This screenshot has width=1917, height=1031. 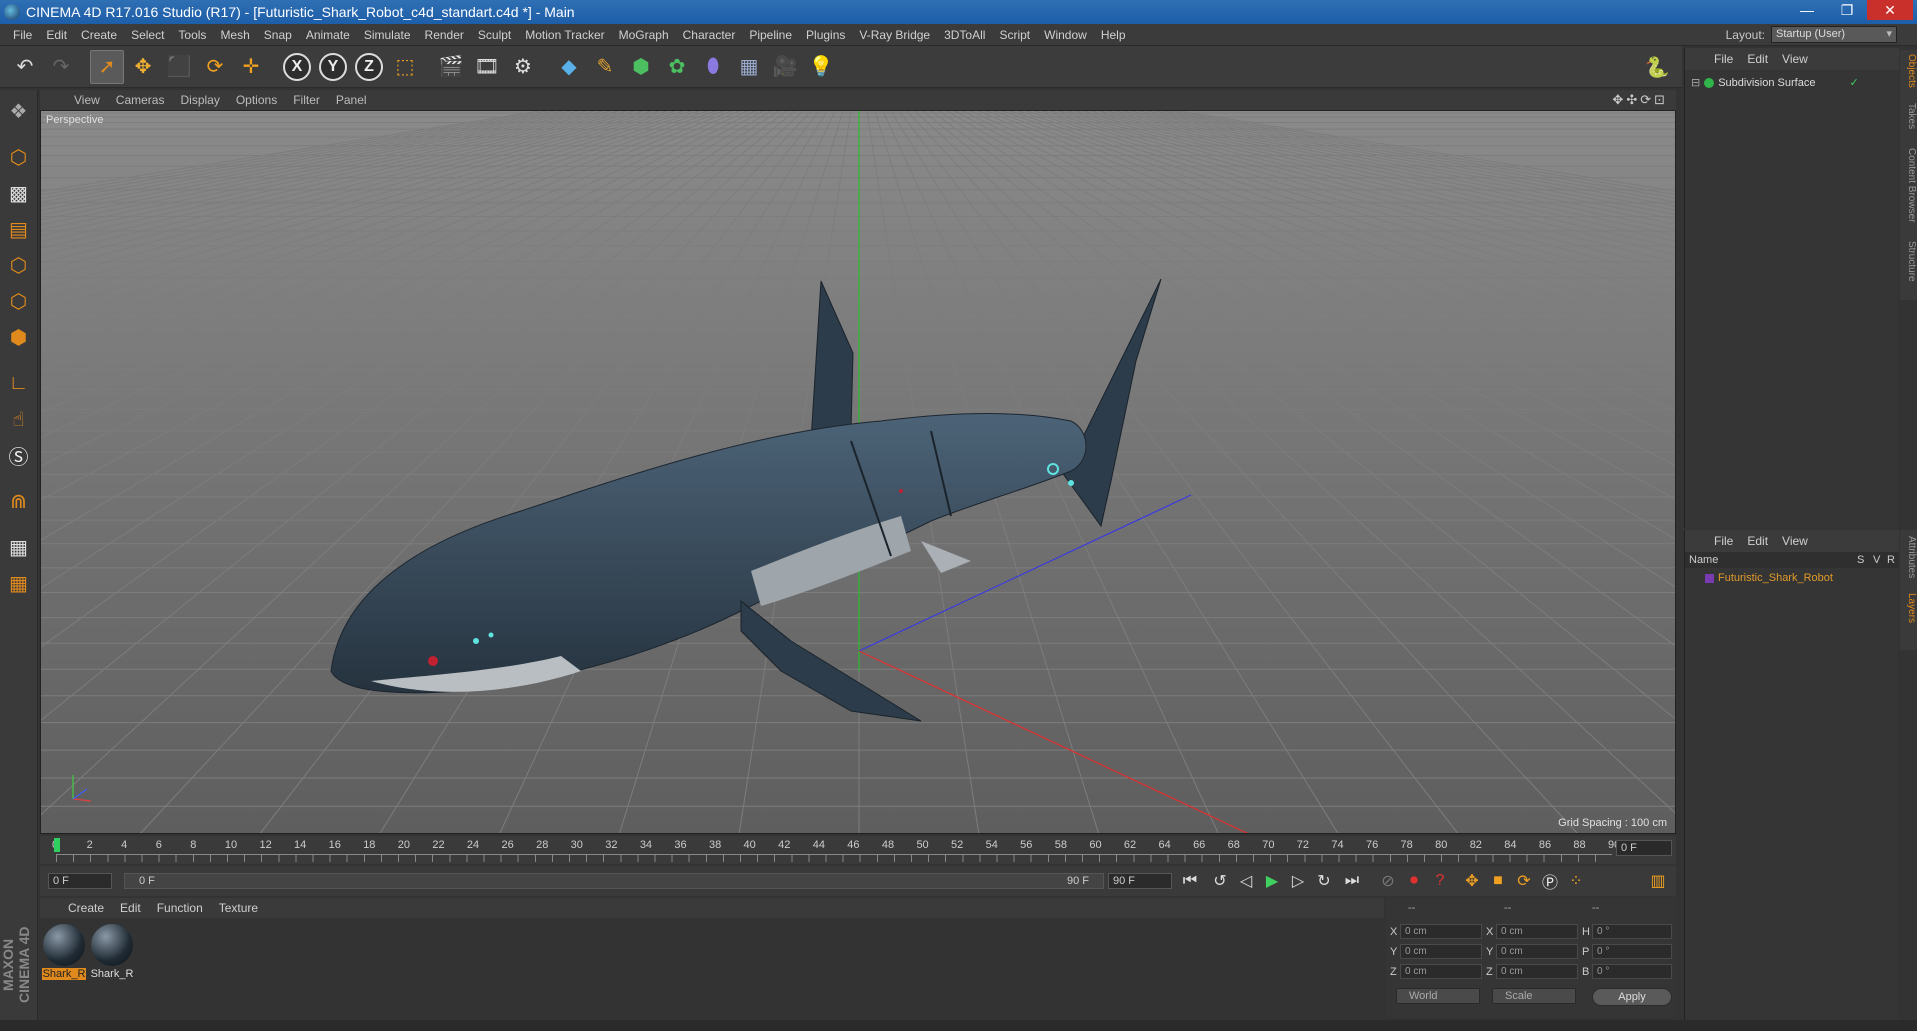 What do you see at coordinates (713, 67) in the screenshot?
I see `deformer-icon: ⬮` at bounding box center [713, 67].